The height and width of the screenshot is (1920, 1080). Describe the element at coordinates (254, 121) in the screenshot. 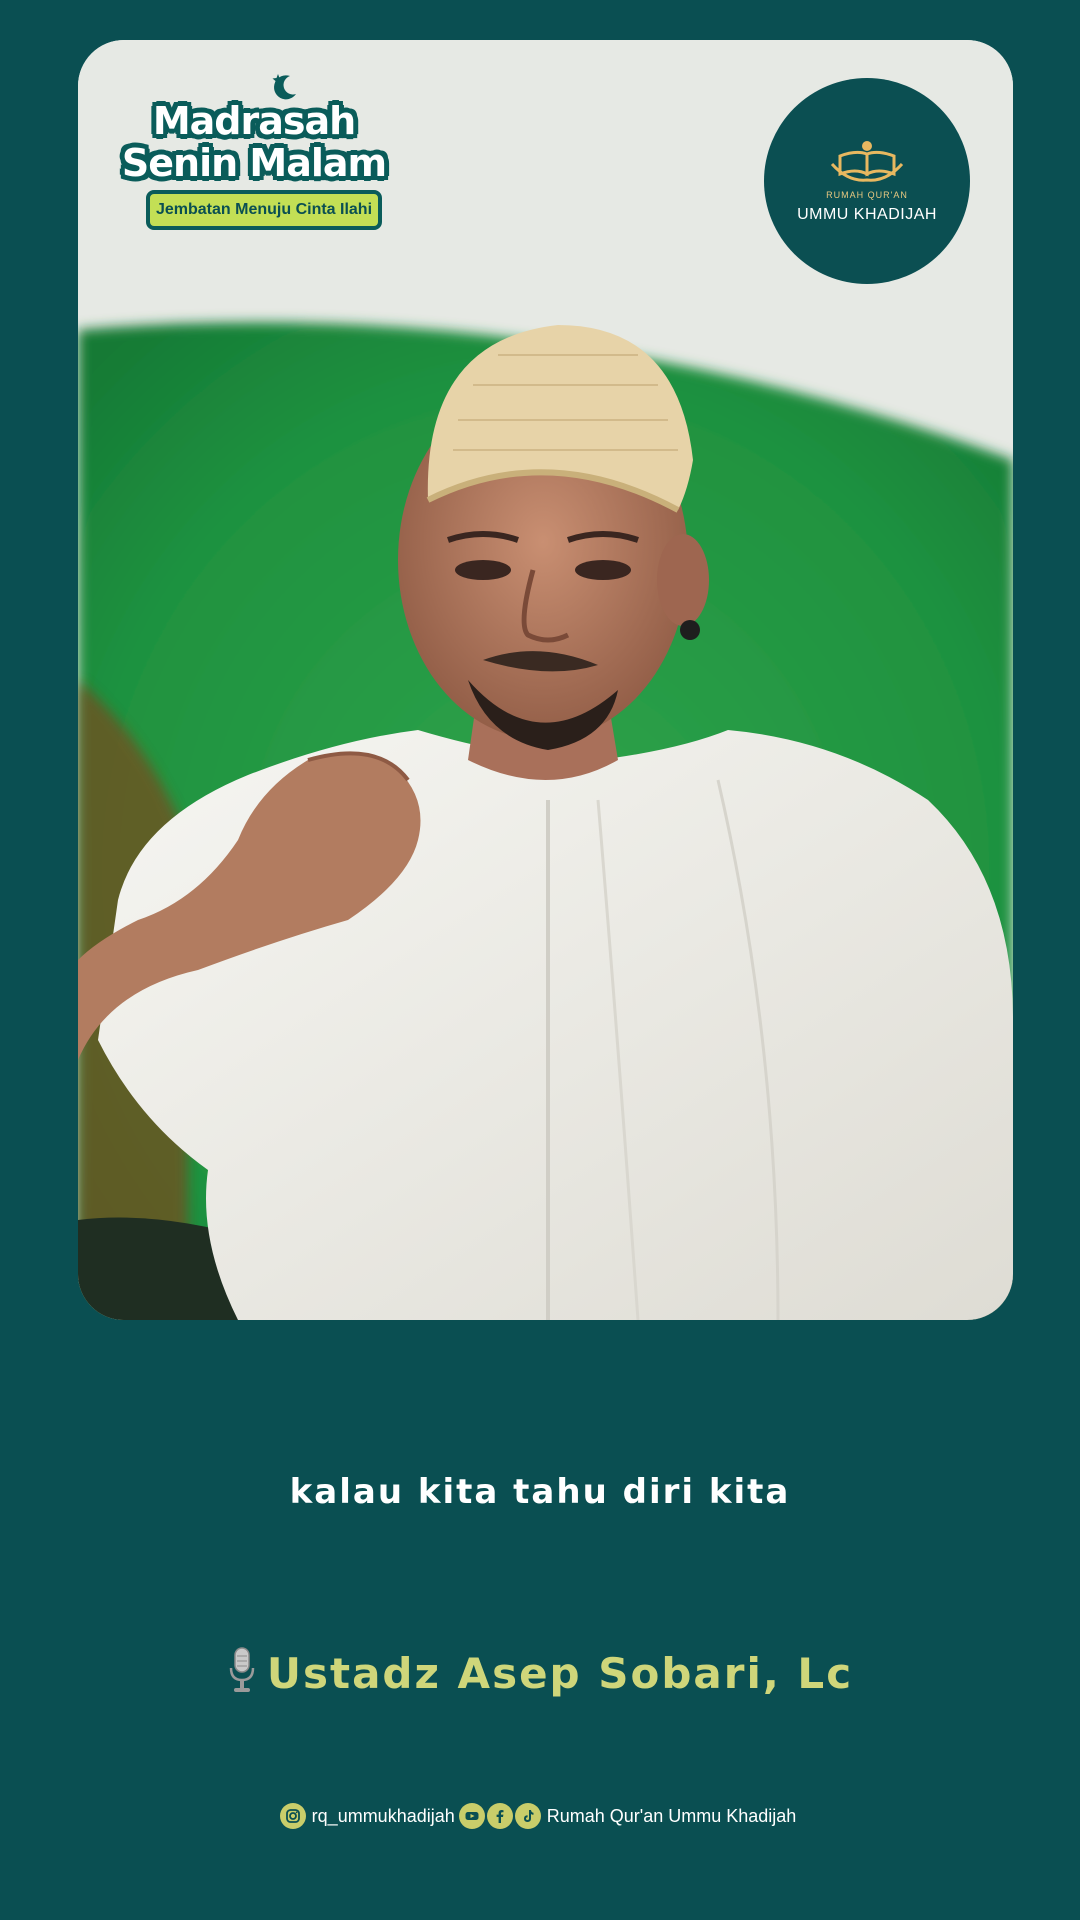

I see `program-title-line1: Madrasah` at that location.